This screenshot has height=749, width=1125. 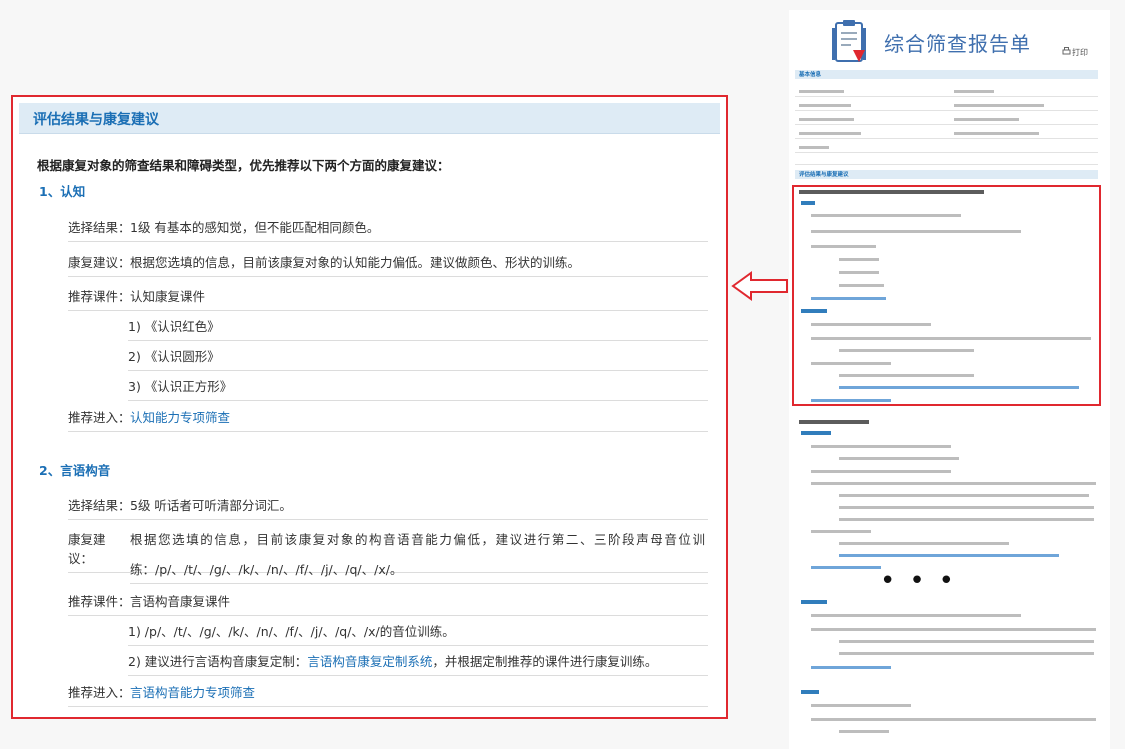 I want to click on cognition-screening-link: 认知能力专项筛查, so click(x=180, y=417).